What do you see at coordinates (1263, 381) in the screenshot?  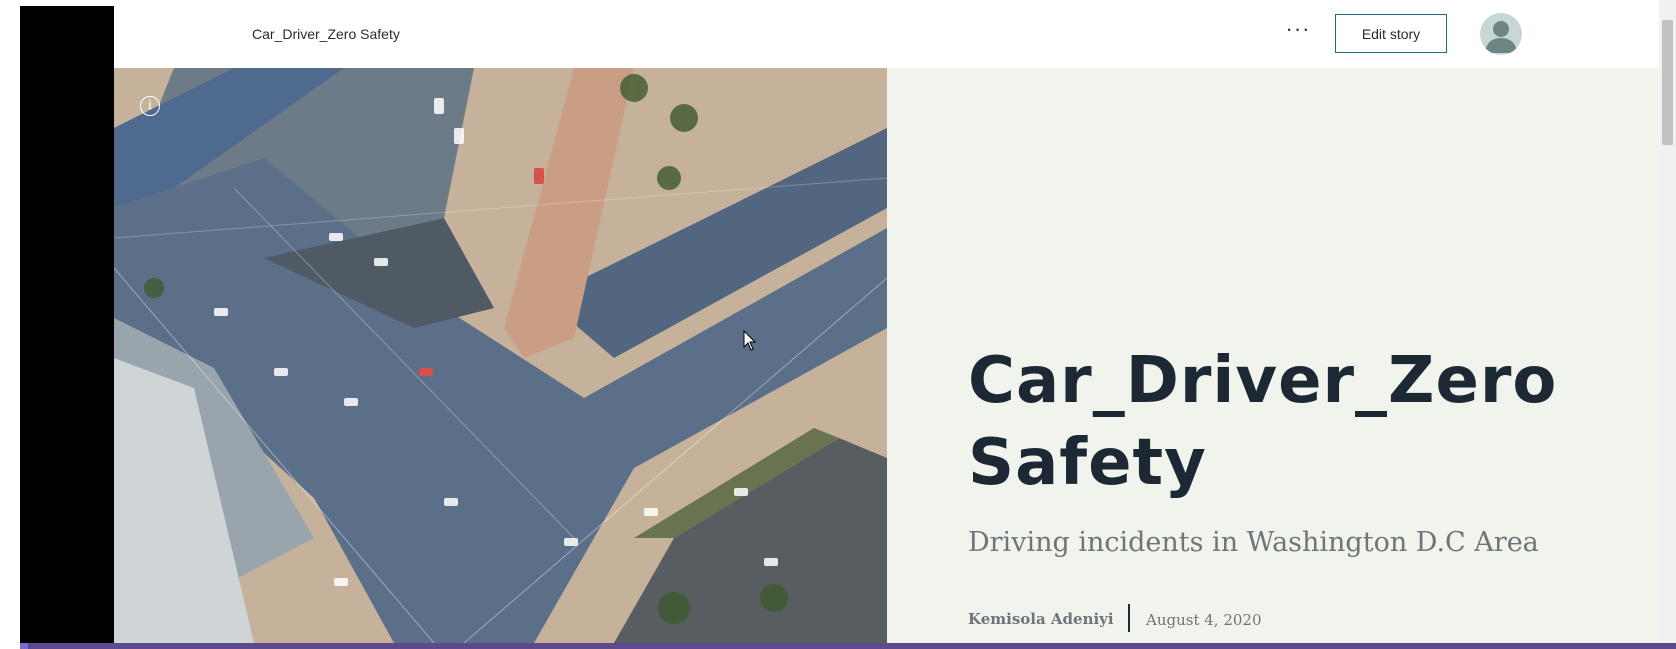 I see `story-title-line1: Car_Driver_Zero` at bounding box center [1263, 381].